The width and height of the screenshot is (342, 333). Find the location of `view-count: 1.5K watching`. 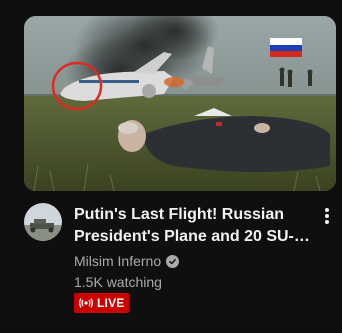

view-count: 1.5K watching is located at coordinates (118, 282).